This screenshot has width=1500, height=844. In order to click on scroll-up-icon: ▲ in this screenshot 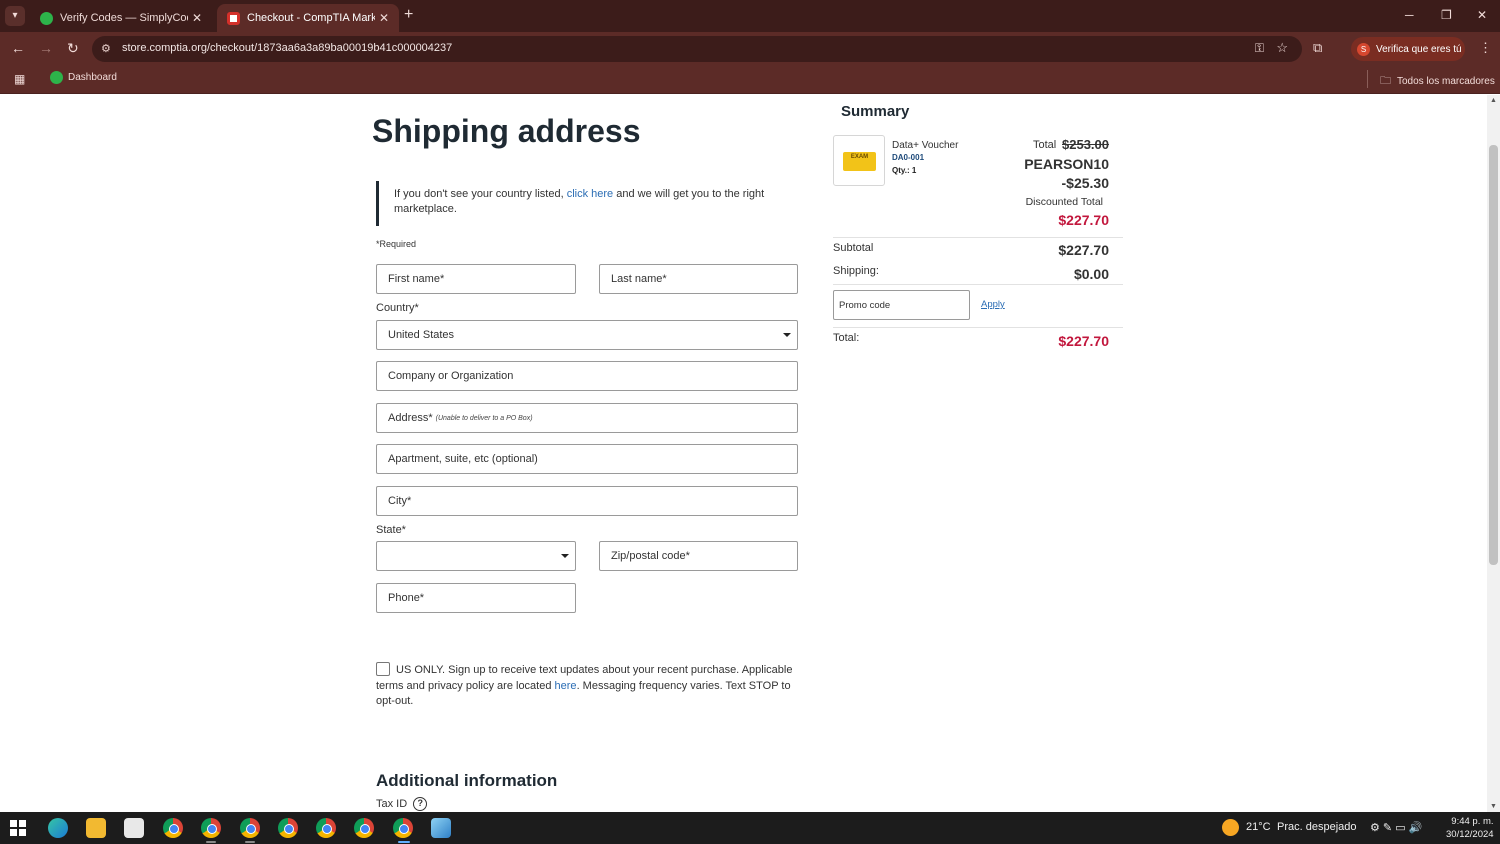, I will do `click(1493, 100)`.